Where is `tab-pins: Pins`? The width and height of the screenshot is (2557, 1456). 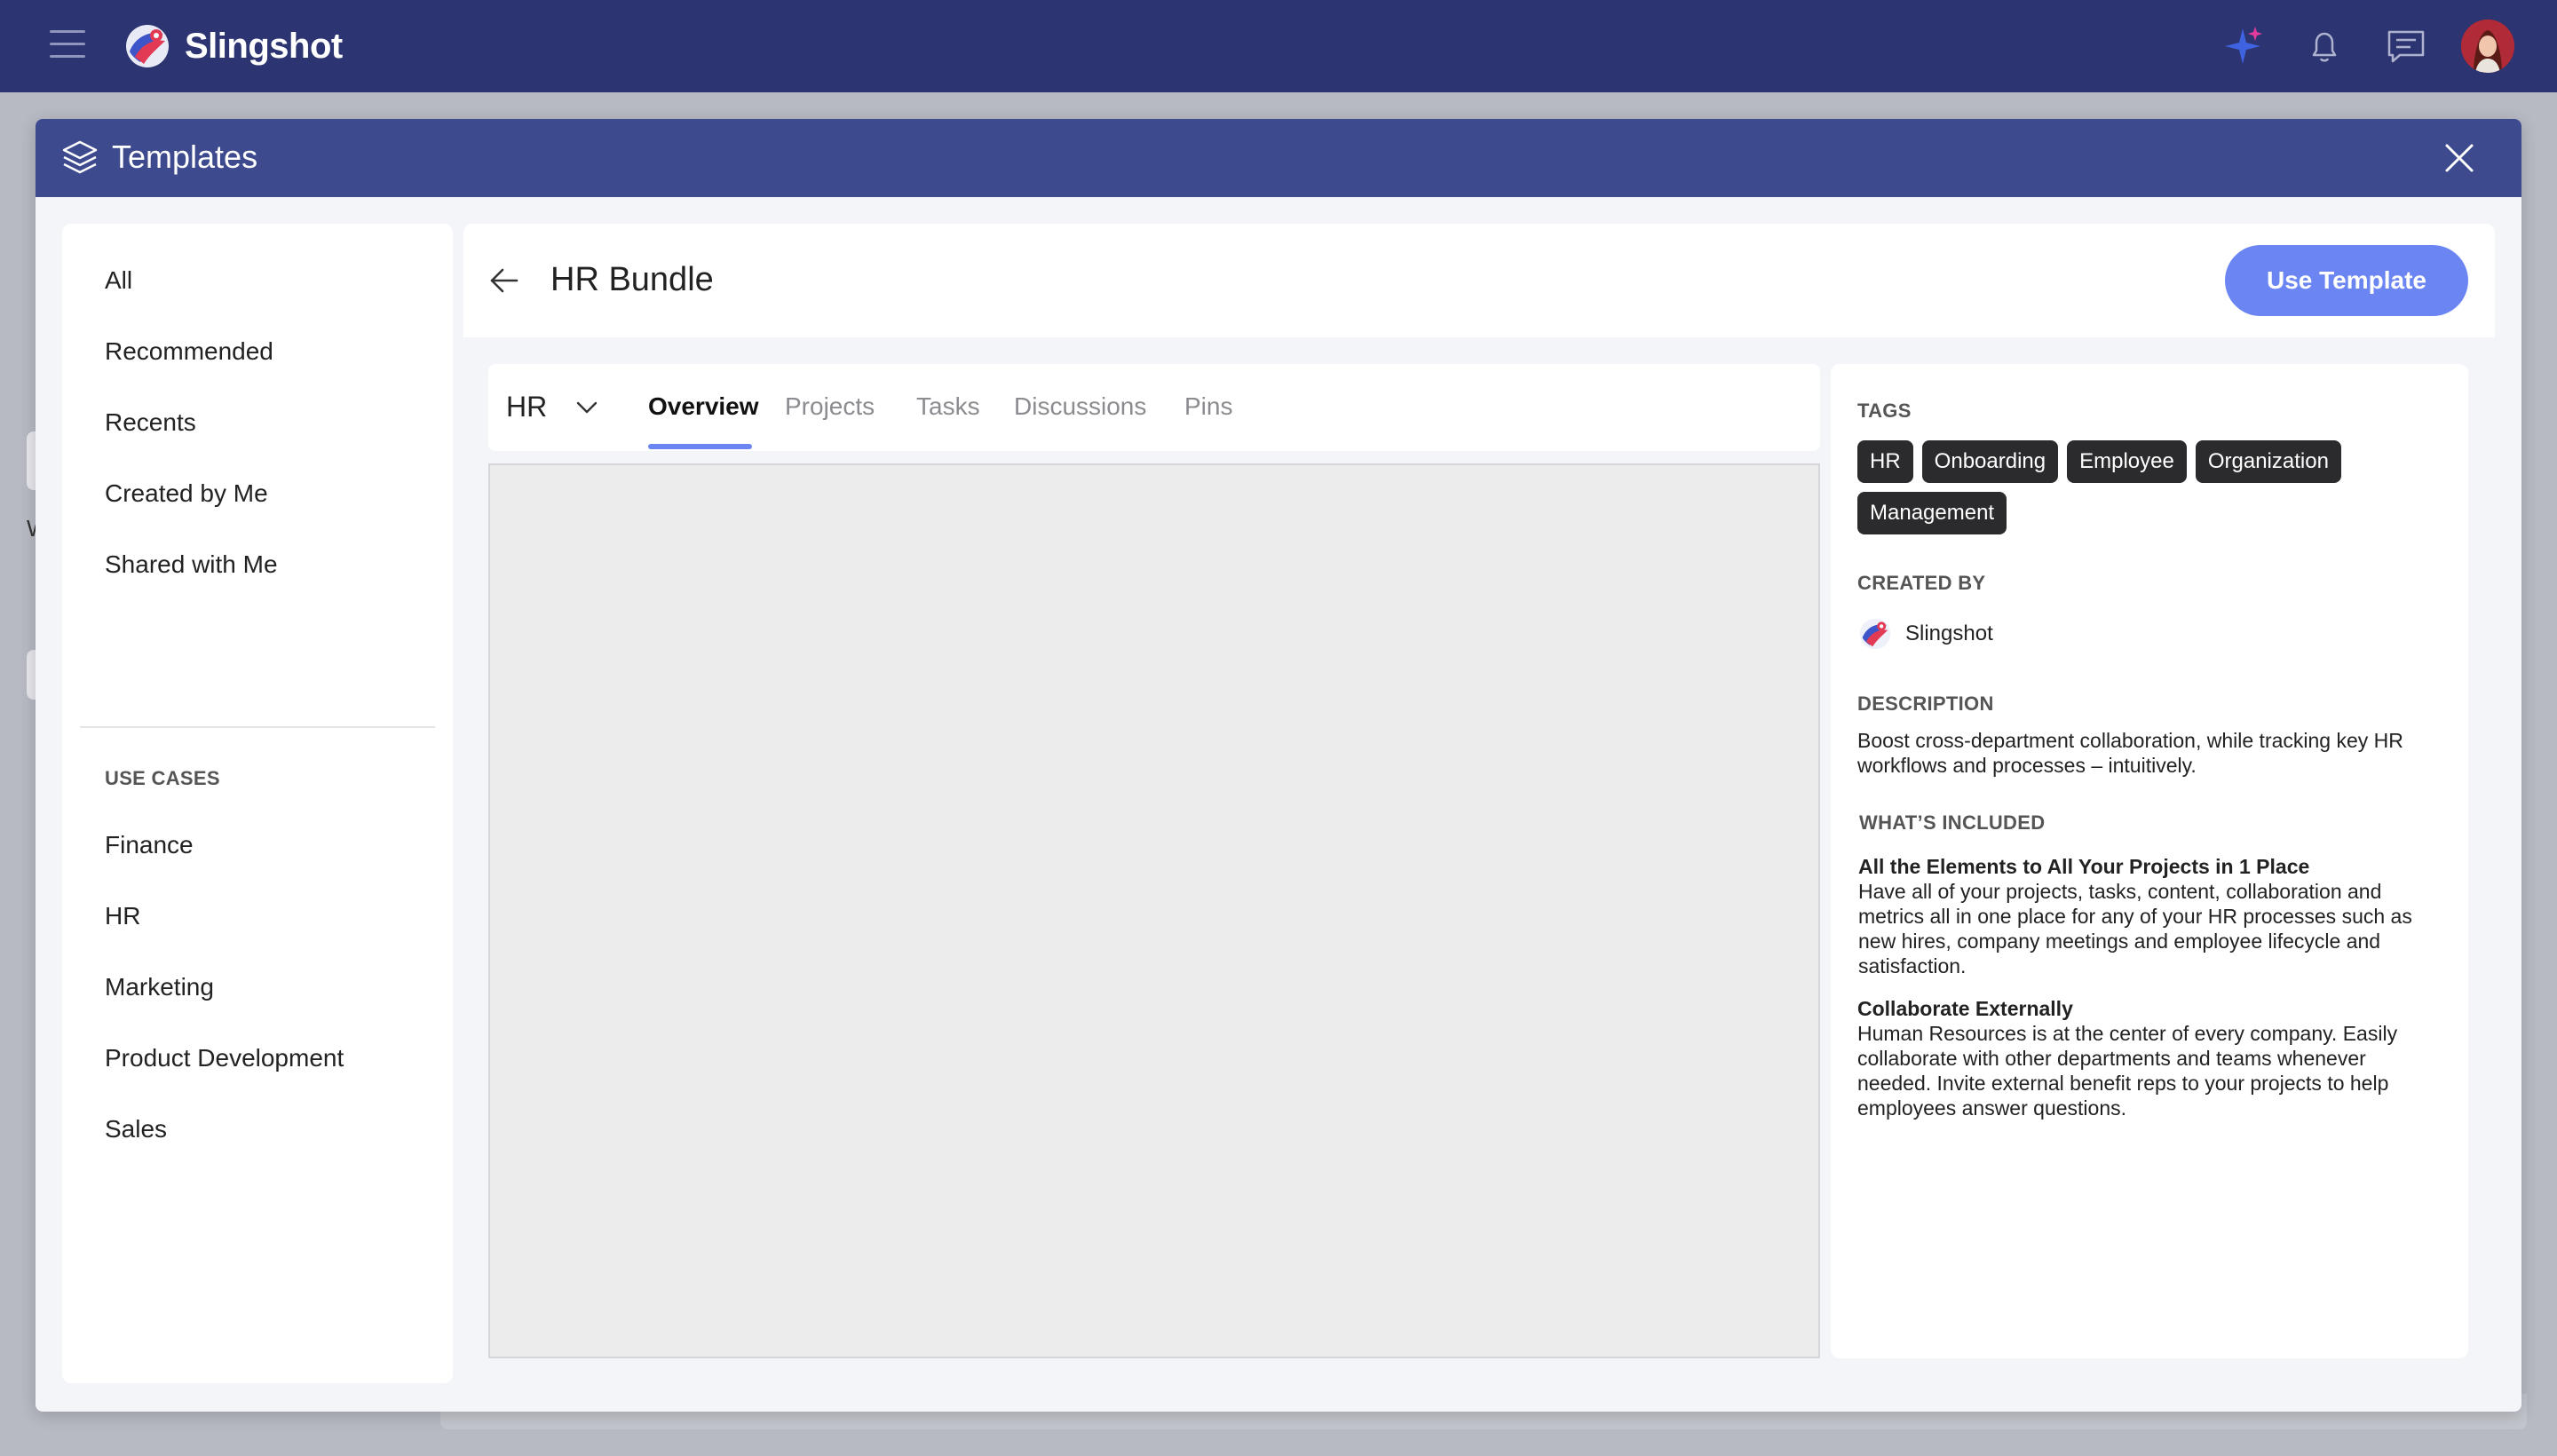
tab-pins: Pins is located at coordinates (1208, 406).